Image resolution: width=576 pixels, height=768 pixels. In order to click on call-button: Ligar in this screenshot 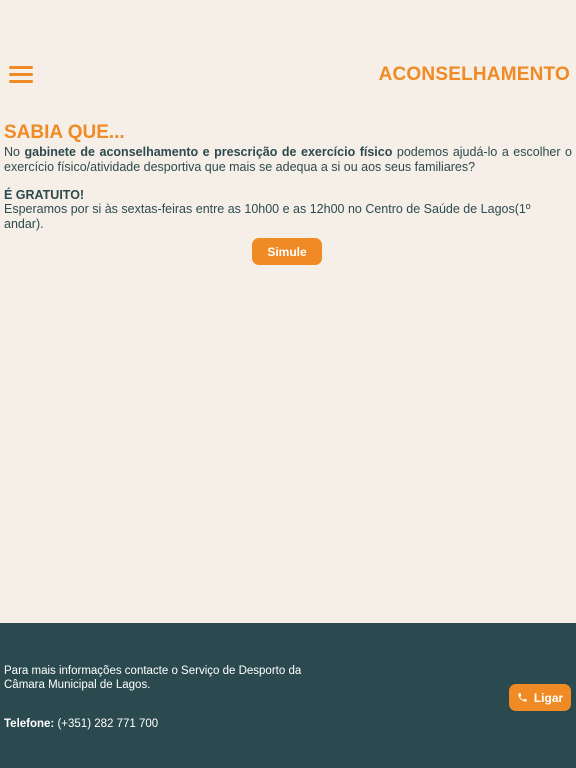, I will do `click(540, 697)`.